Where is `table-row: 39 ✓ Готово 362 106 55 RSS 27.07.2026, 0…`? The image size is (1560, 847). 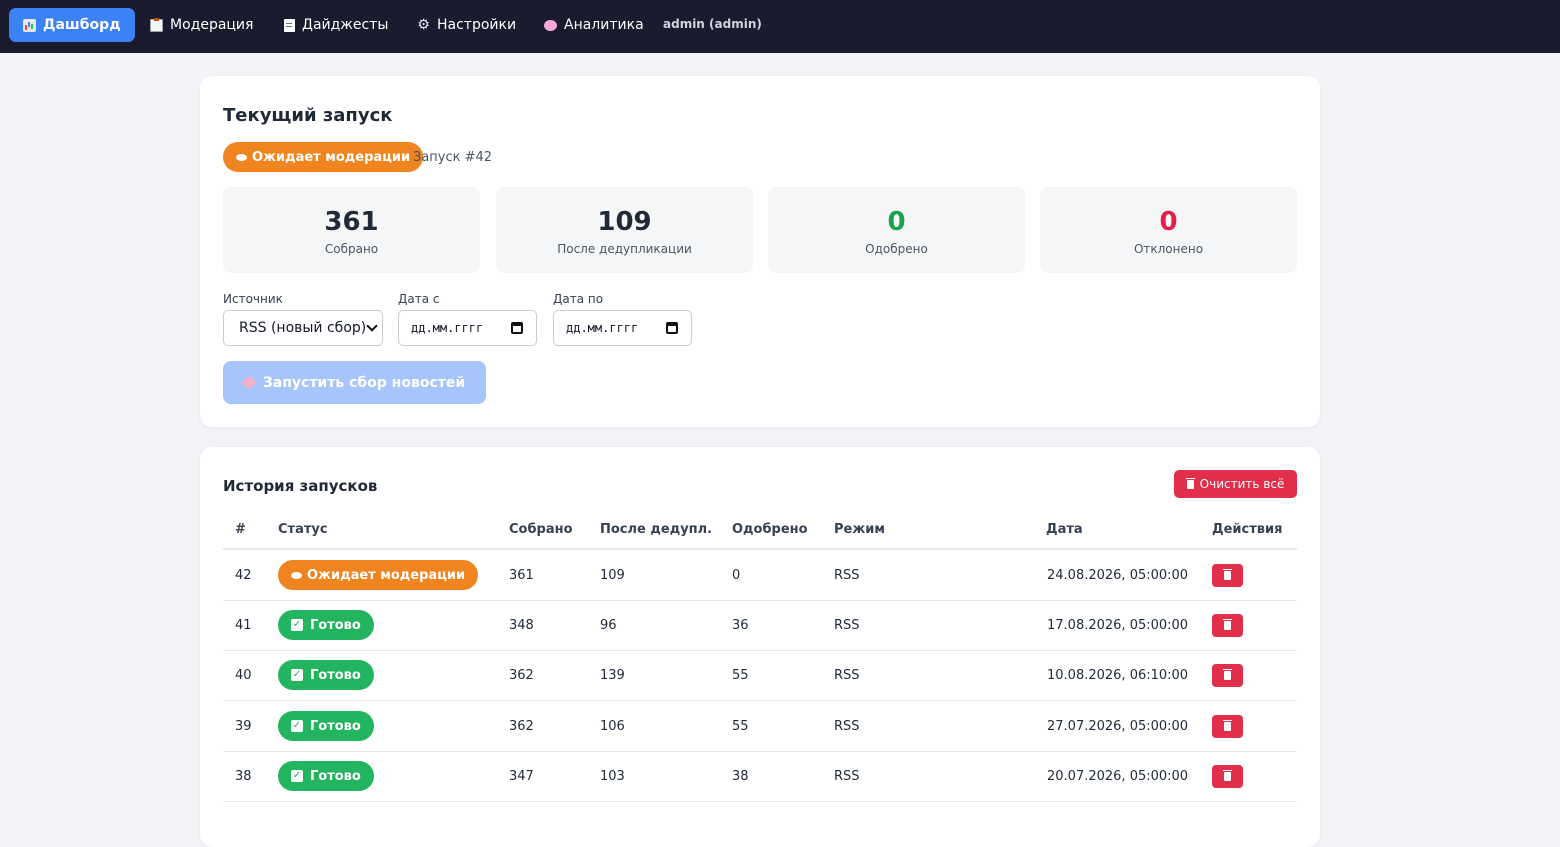 table-row: 39 ✓ Готово 362 106 55 RSS 27.07.2026, 0… is located at coordinates (760, 726).